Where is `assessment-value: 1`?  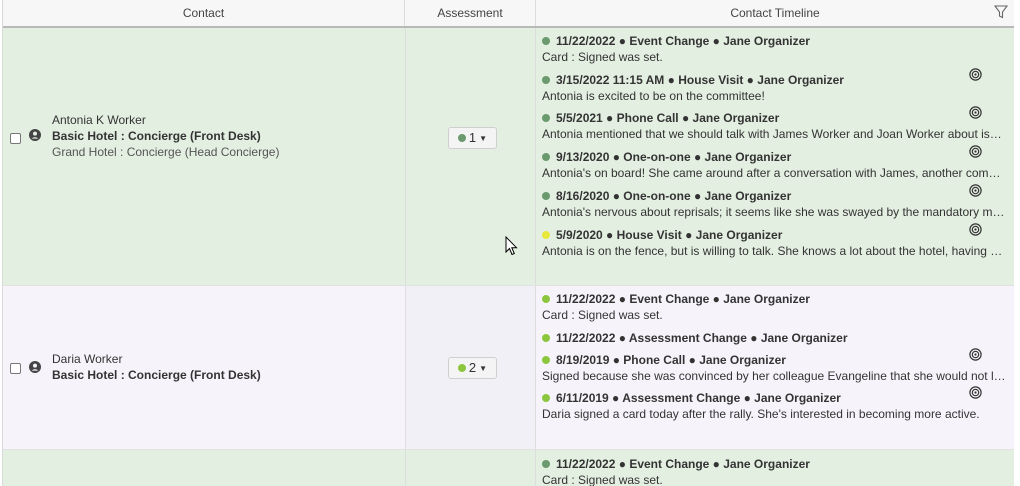
assessment-value: 1 is located at coordinates (472, 137).